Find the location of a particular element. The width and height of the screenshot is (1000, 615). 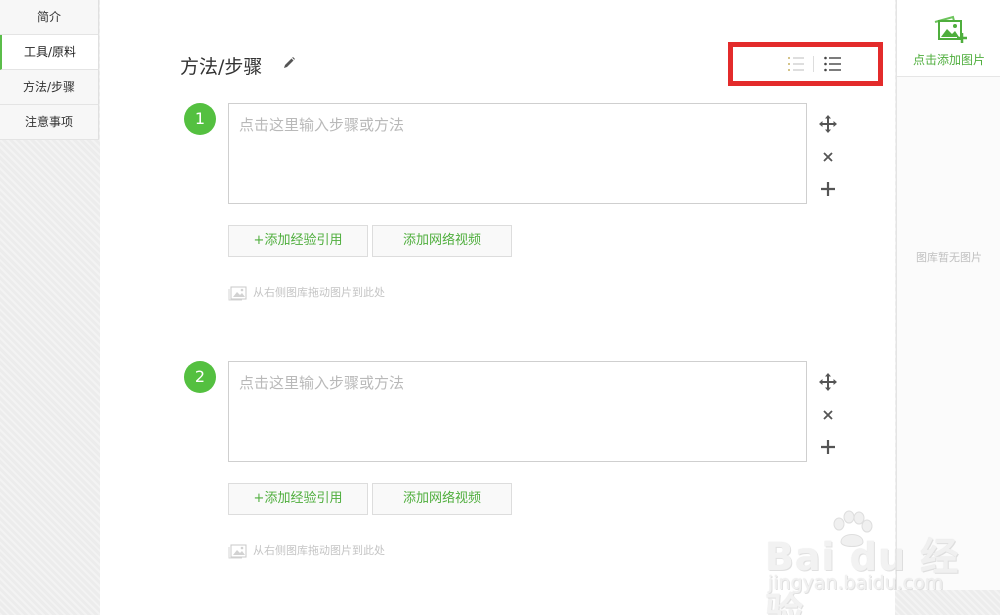

image-gallery: 点击添加图片 图库暂无图片 is located at coordinates (948, 295).